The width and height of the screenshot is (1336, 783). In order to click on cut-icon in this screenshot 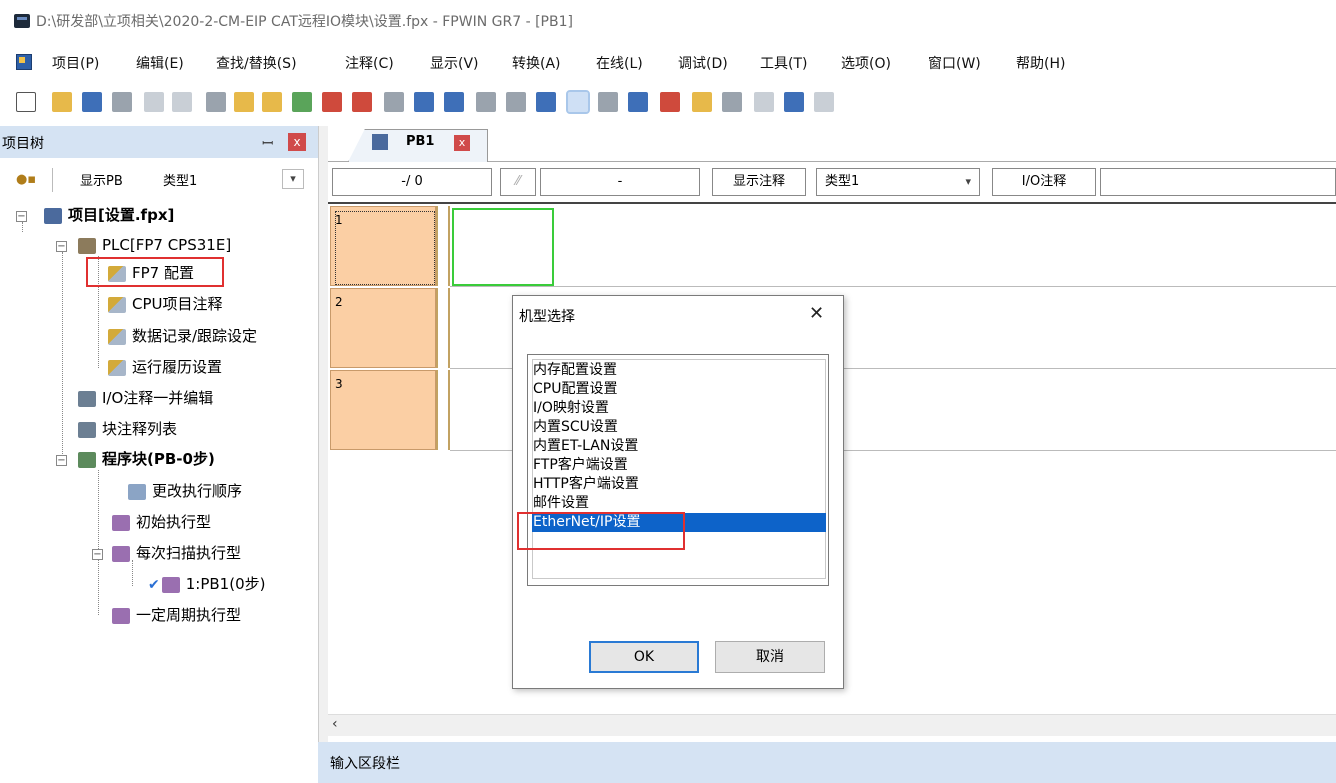, I will do `click(216, 102)`.